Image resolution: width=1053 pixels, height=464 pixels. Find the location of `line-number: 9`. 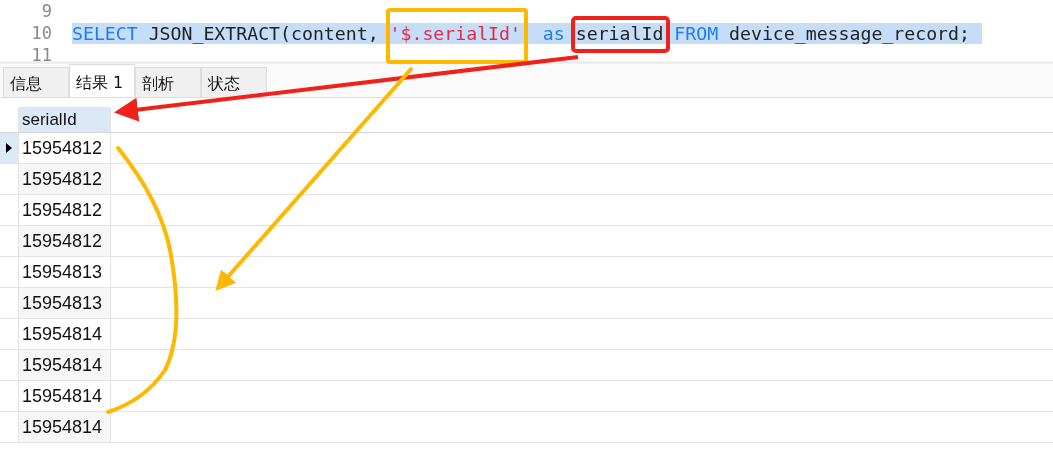

line-number: 9 is located at coordinates (46, 11).